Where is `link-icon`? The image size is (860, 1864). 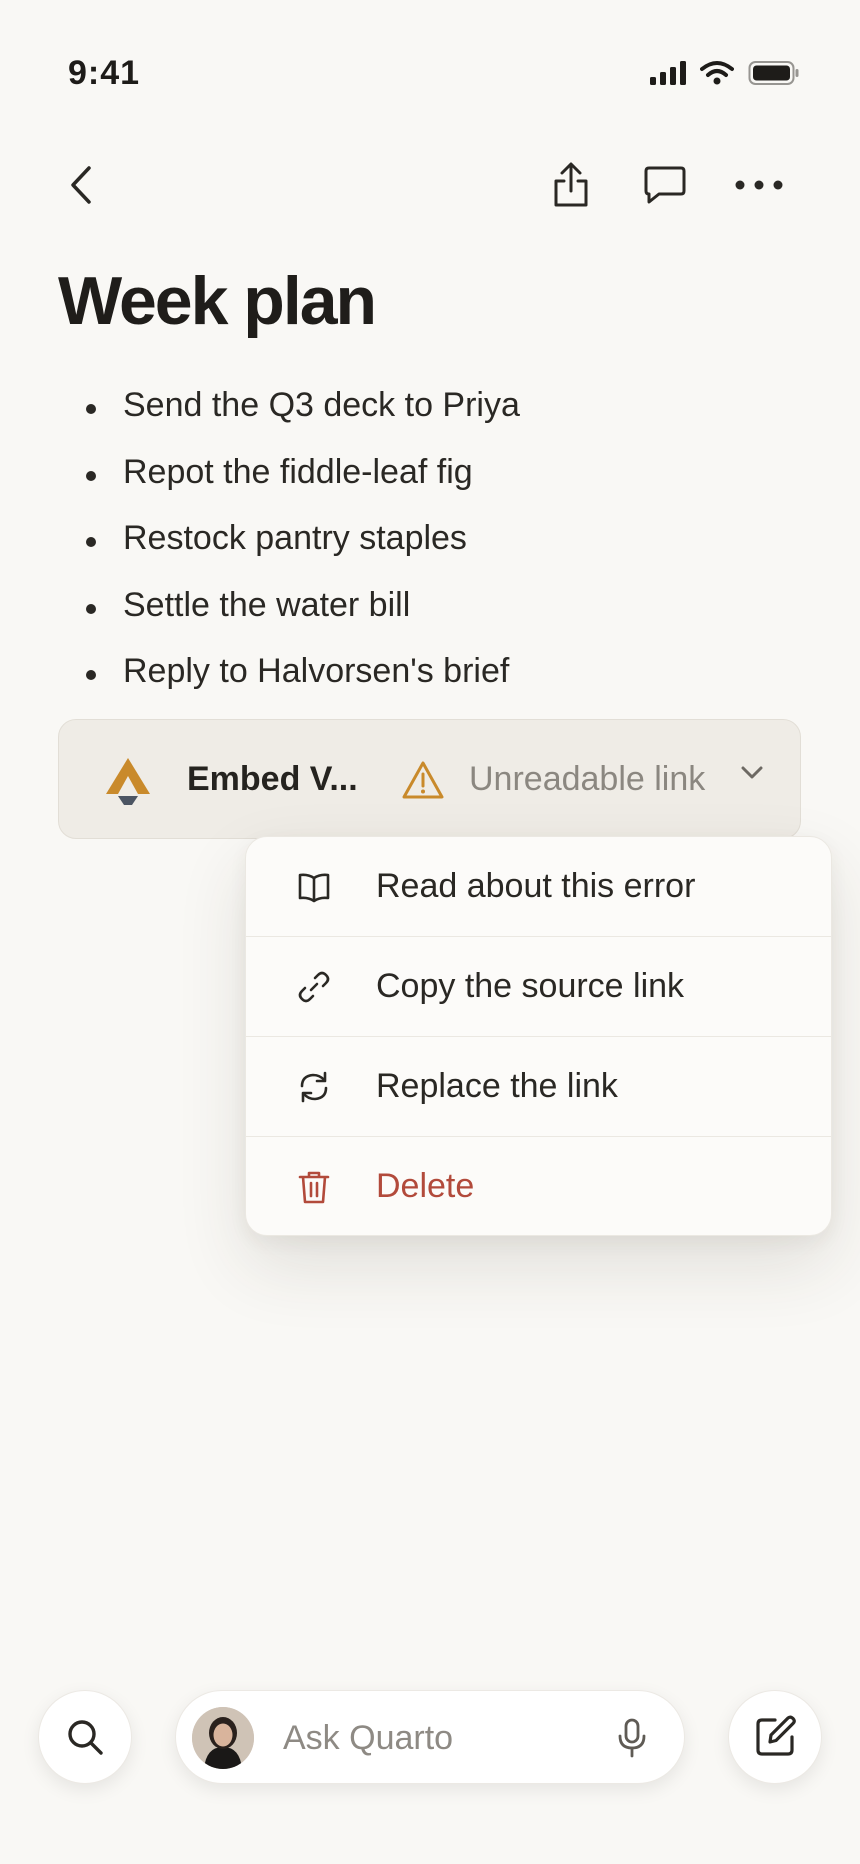
link-icon is located at coordinates (314, 987).